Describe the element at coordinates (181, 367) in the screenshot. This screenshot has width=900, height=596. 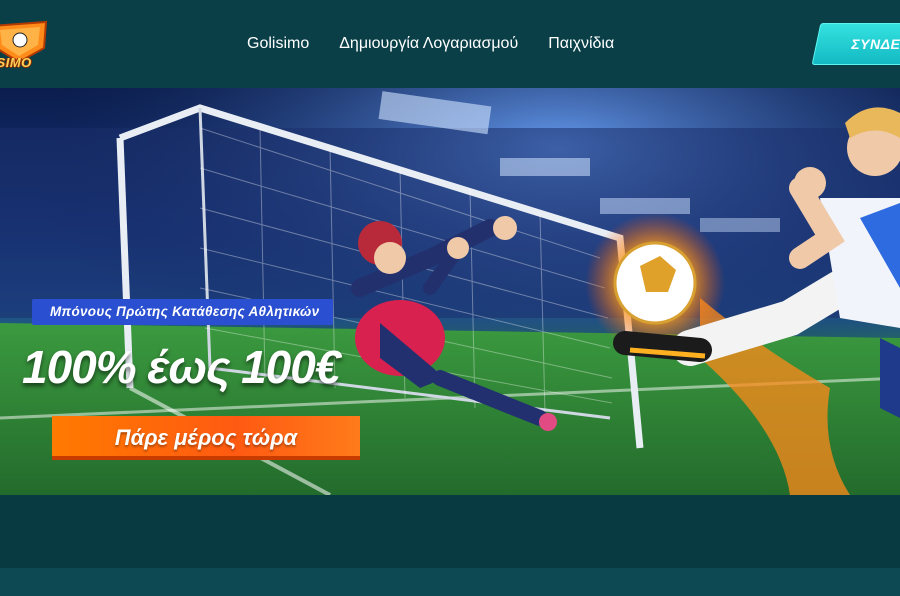
I see `bonus-headline: 100% έως 100€` at that location.